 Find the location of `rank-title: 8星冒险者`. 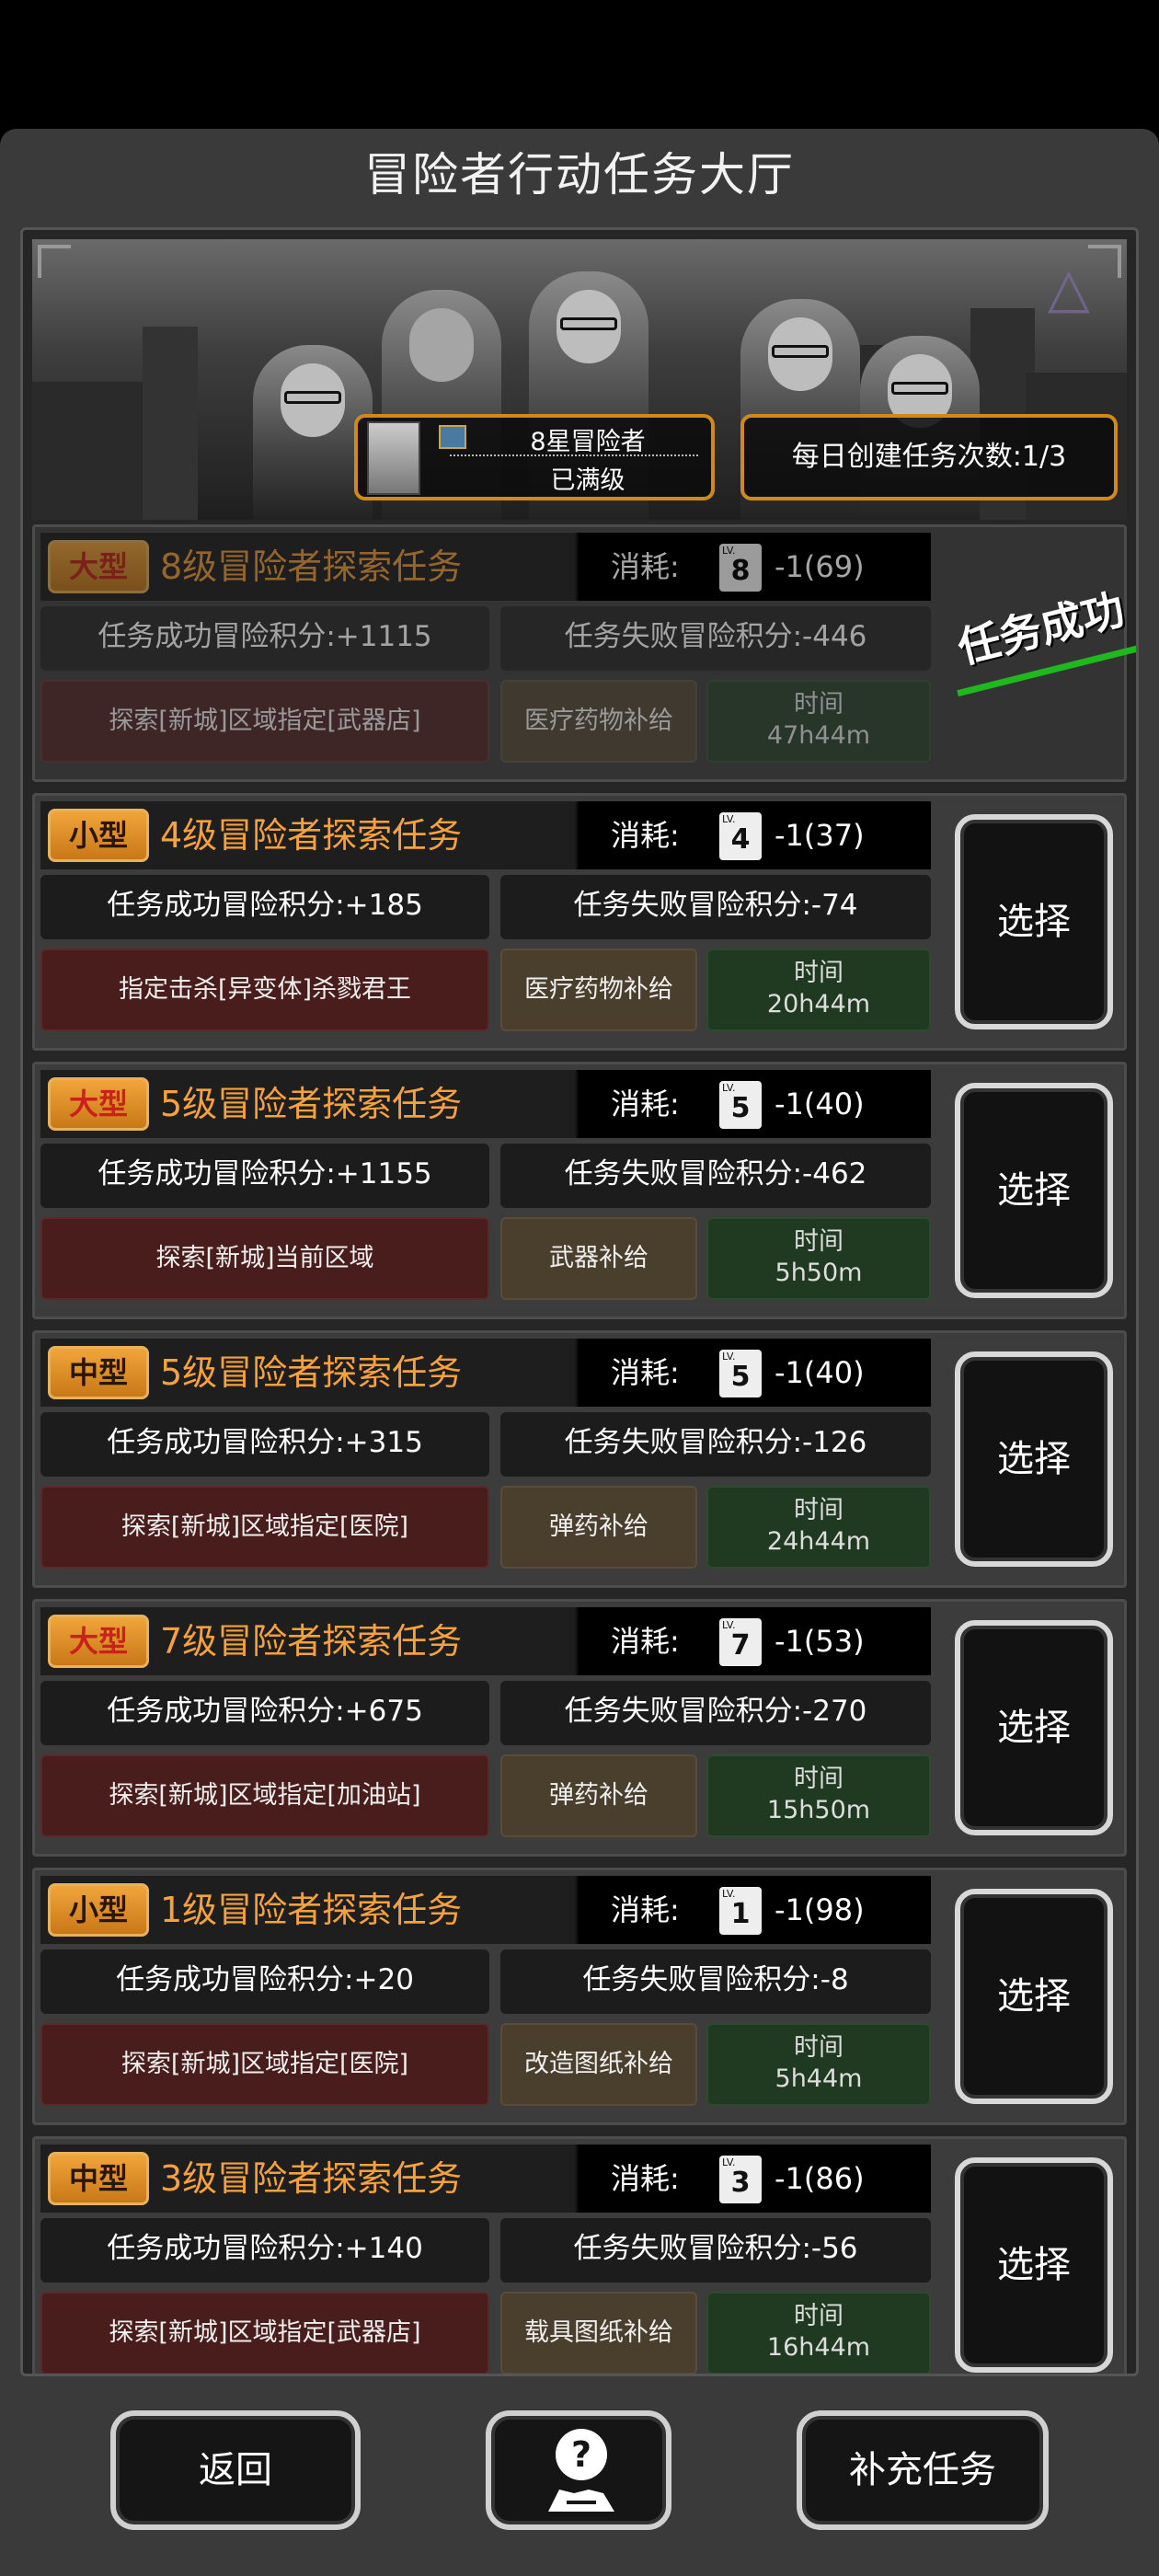

rank-title: 8星冒险者 is located at coordinates (588, 442).